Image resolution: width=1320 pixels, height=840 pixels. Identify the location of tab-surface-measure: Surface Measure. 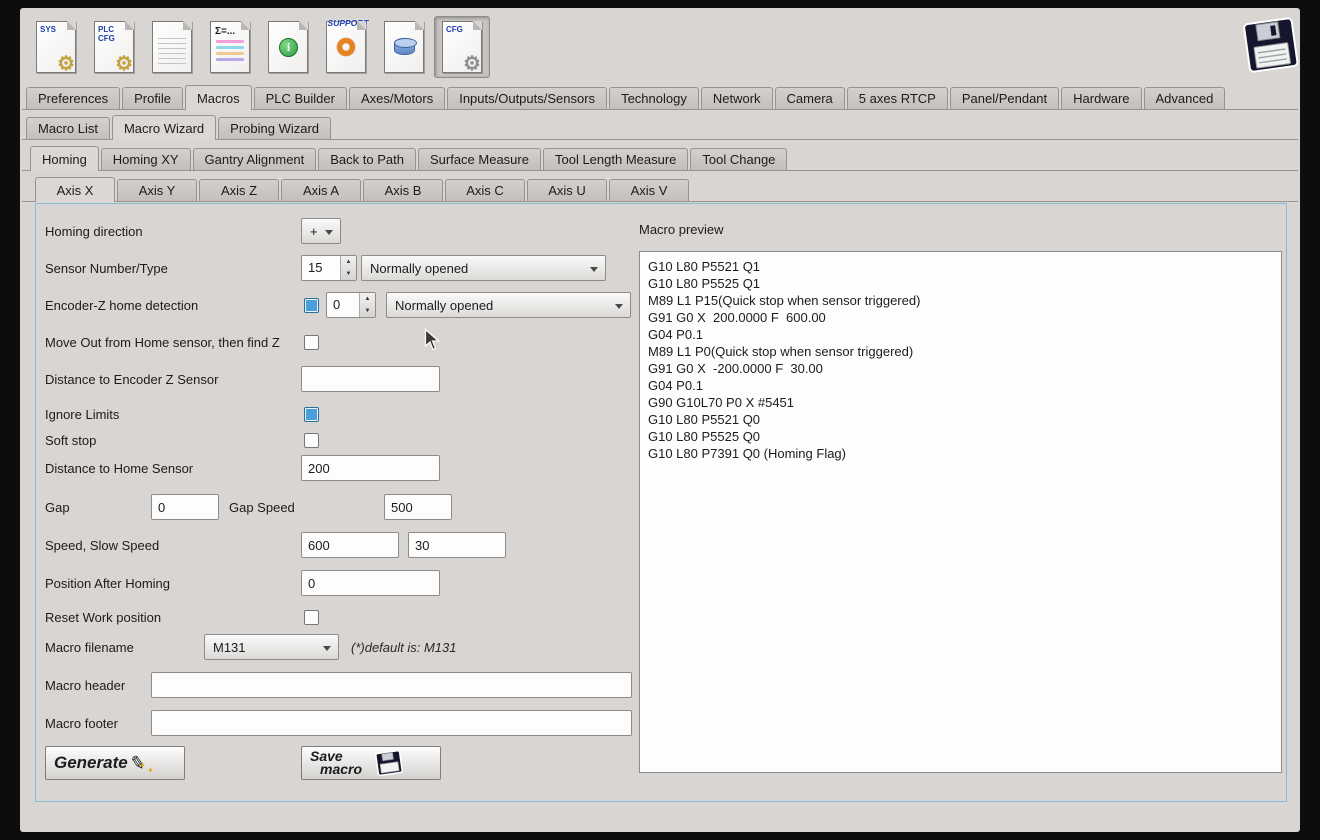
(479, 159).